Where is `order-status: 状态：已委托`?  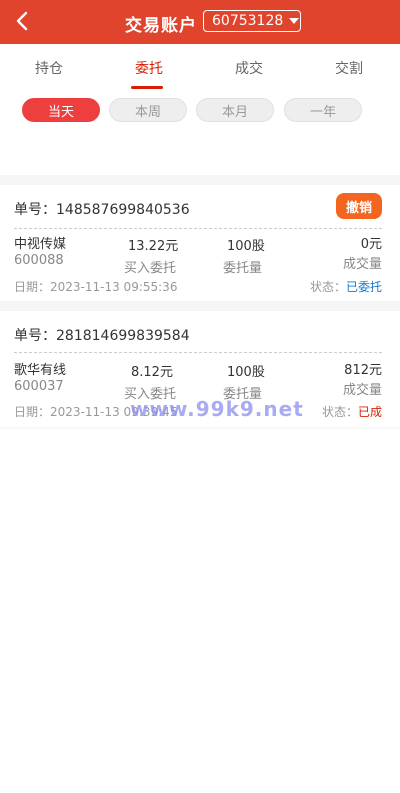
order-status: 状态：已委托 is located at coordinates (346, 286).